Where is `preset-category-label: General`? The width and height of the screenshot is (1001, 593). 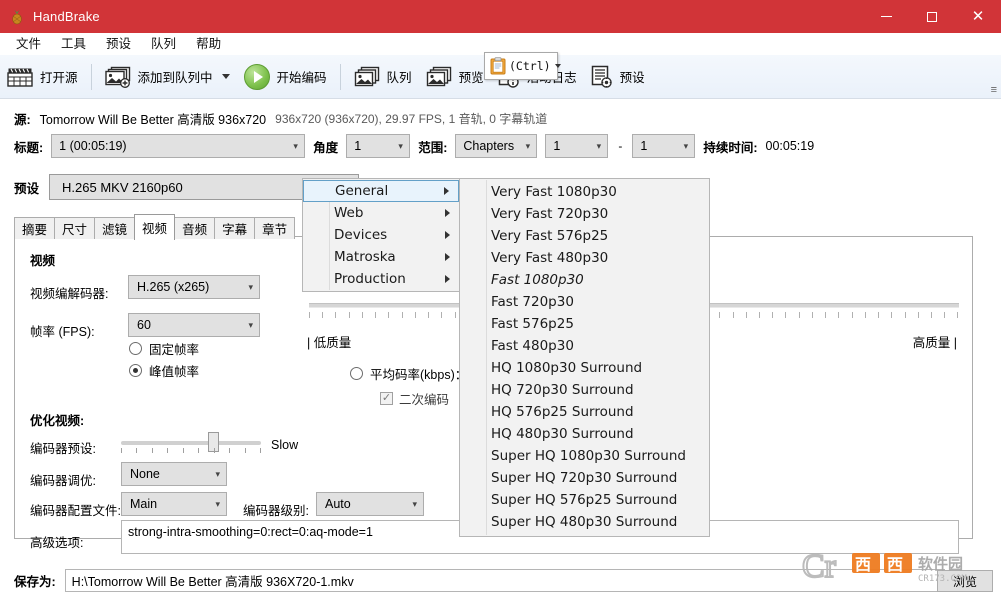
preset-category-label: General is located at coordinates (362, 191).